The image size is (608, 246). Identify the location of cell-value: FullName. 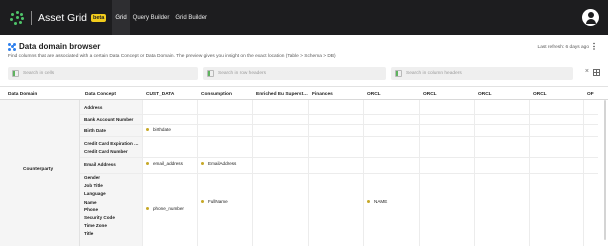
(218, 201).